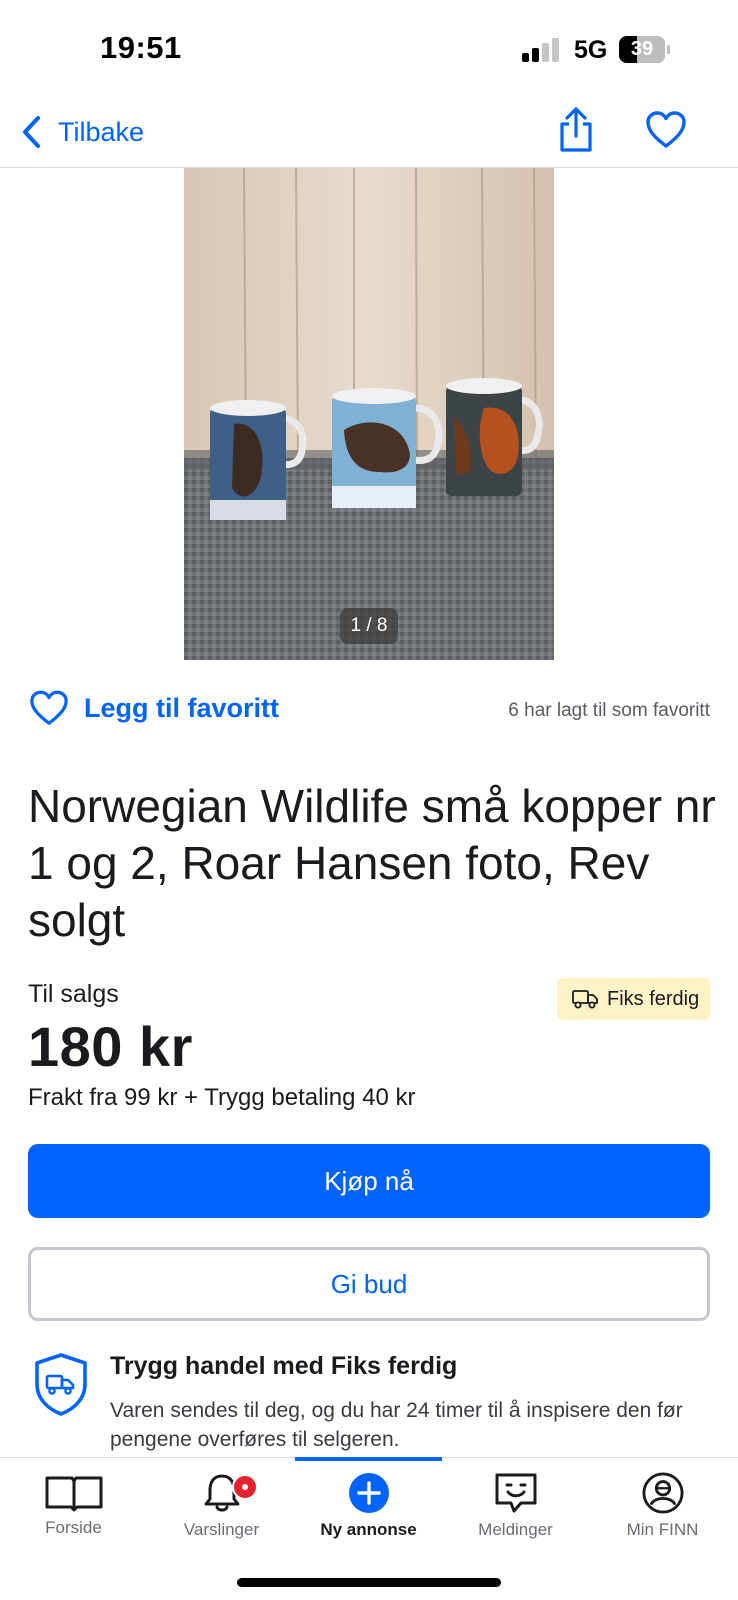 Image resolution: width=738 pixels, height=1600 pixels. What do you see at coordinates (73, 1494) in the screenshot?
I see `book-icon` at bounding box center [73, 1494].